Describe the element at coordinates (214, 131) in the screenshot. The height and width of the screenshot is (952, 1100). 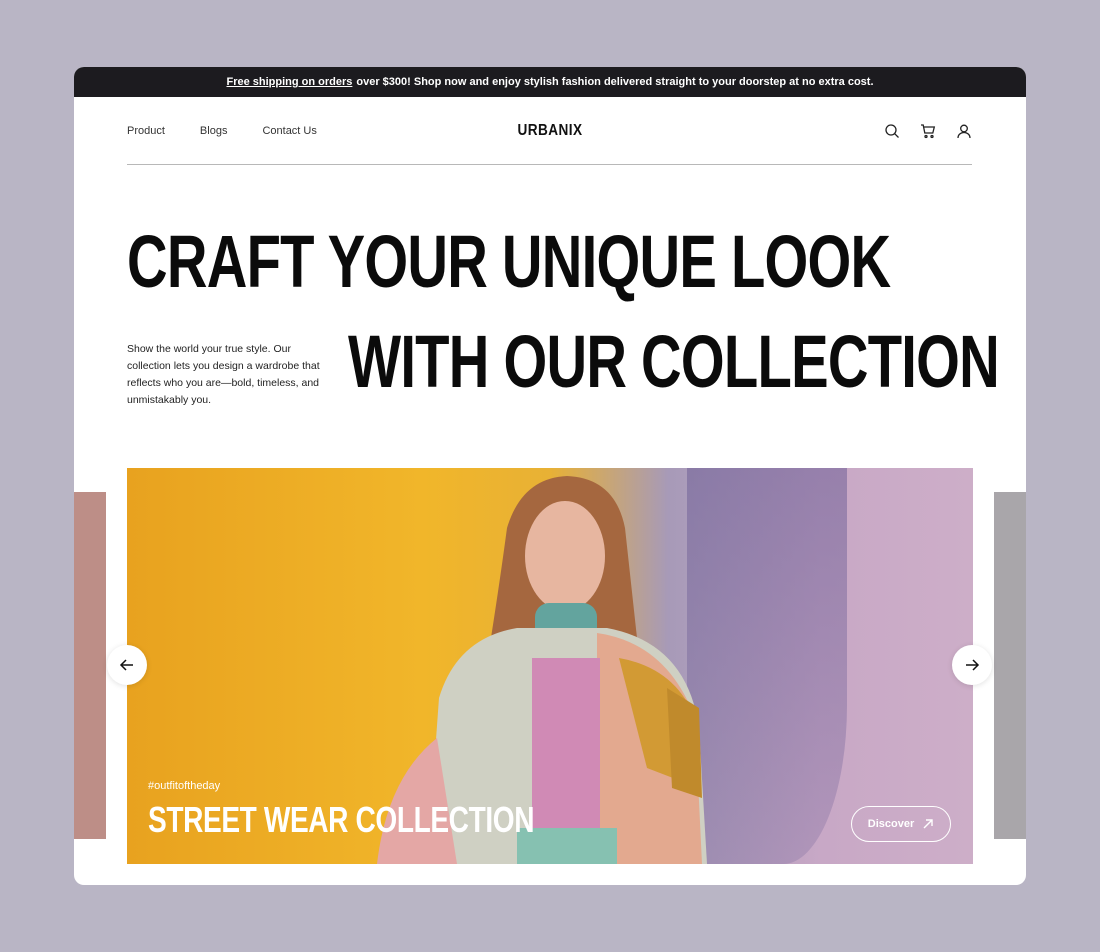
I see `nav-link-blogs: Blogs` at that location.